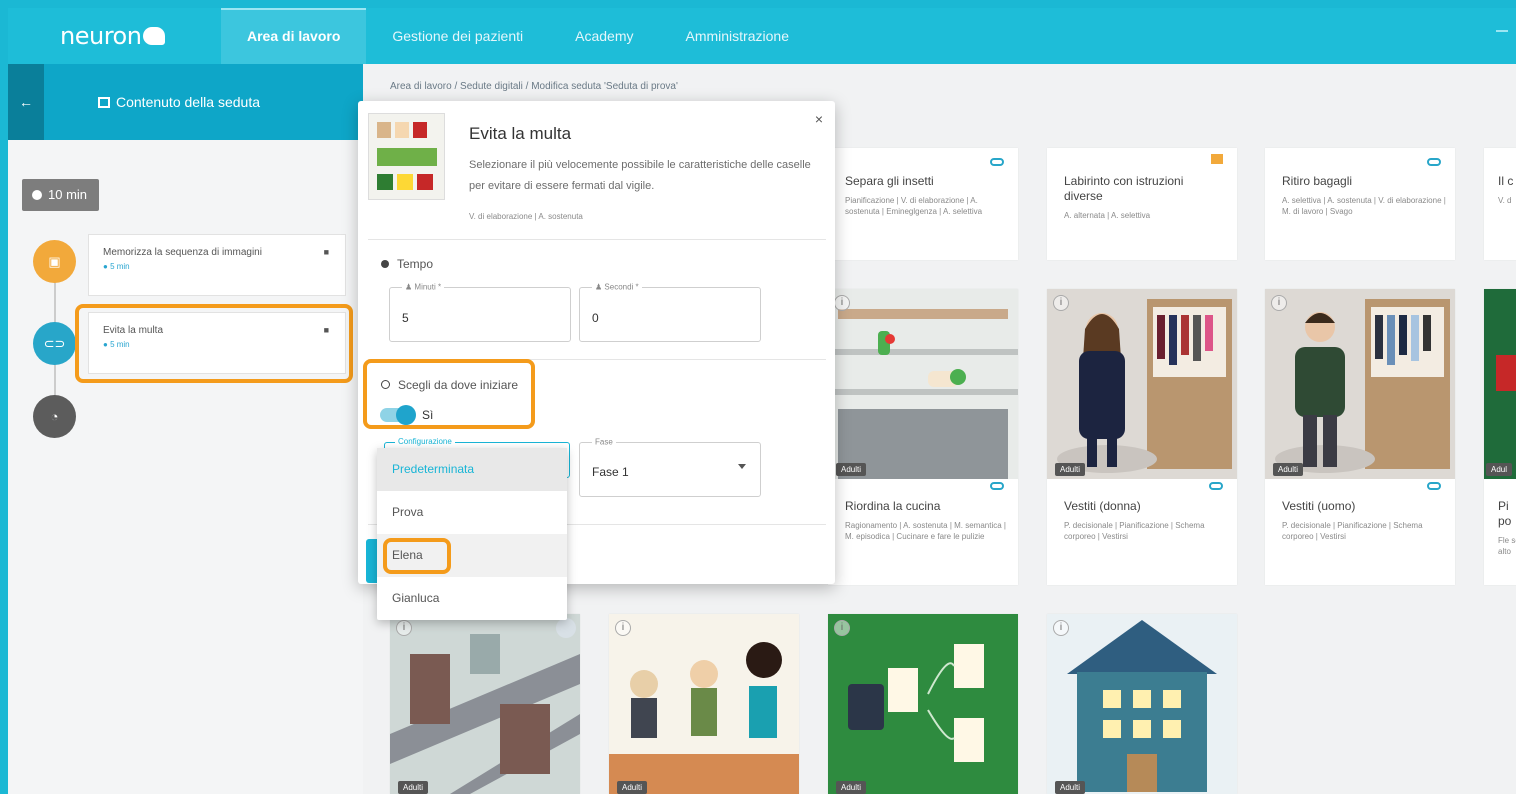 The width and height of the screenshot is (1516, 794). Describe the element at coordinates (621, 287) in the screenshot. I see `seconds-label-text: Secondi *` at that location.